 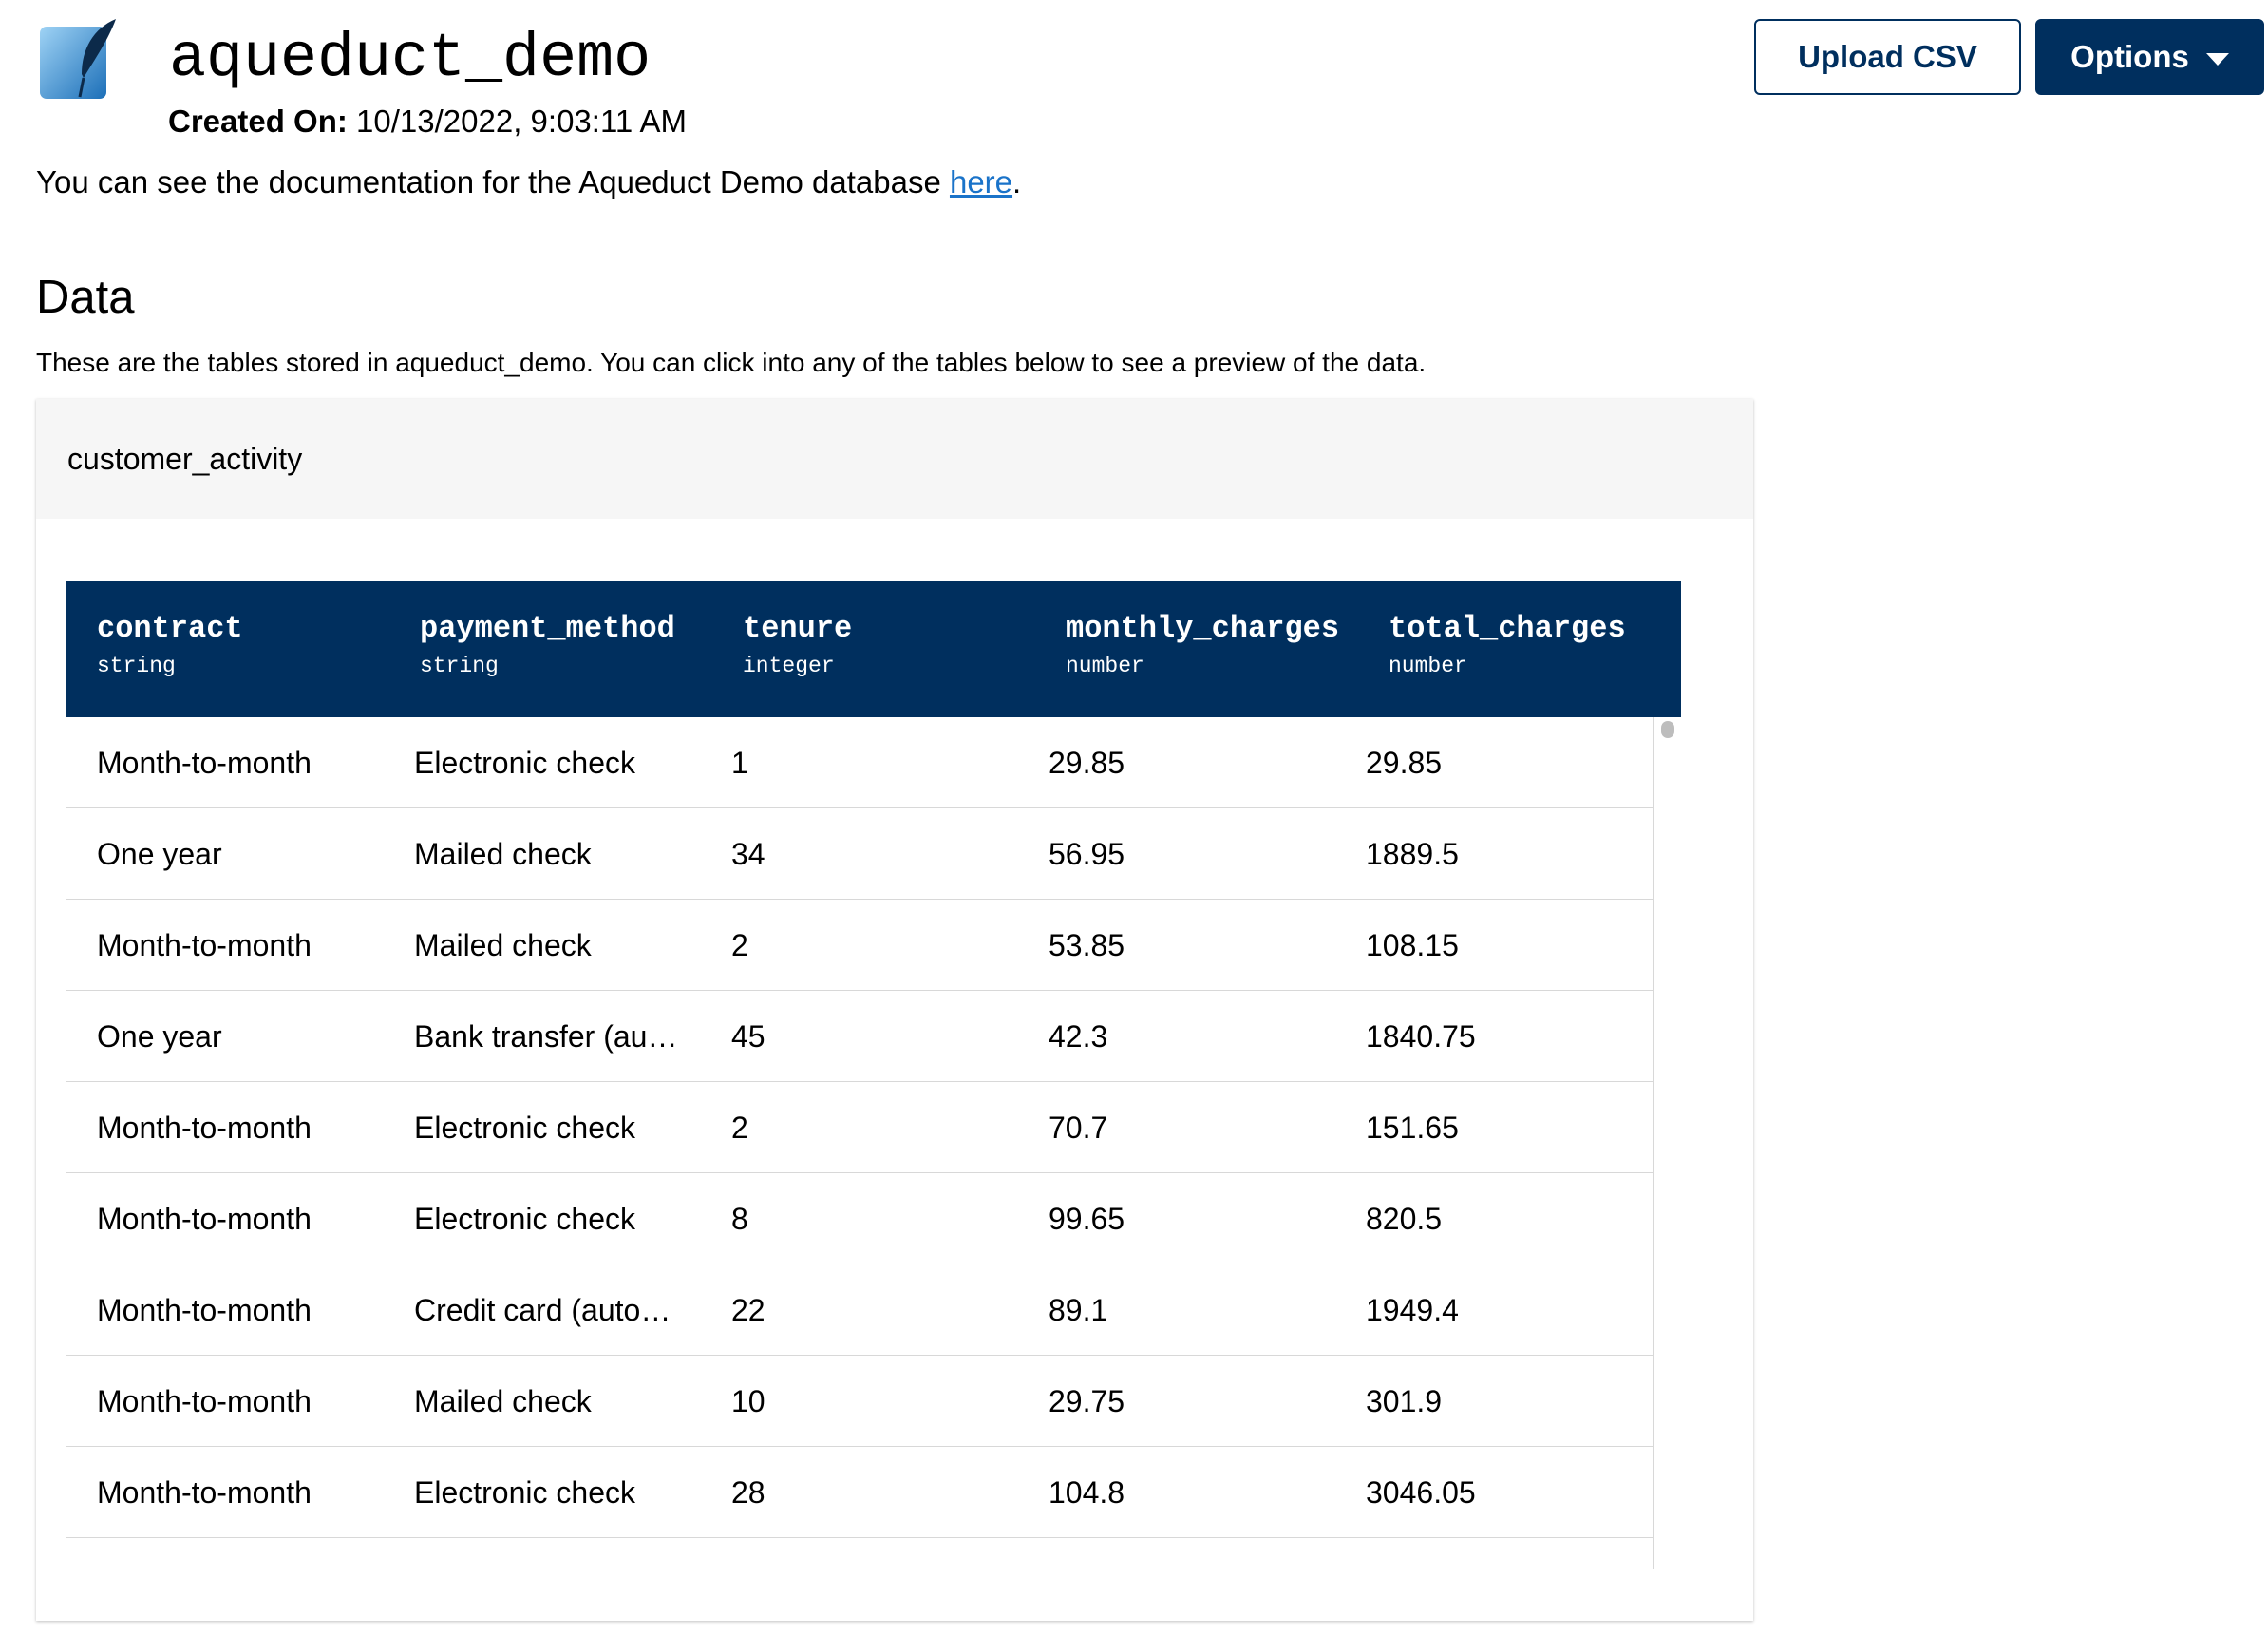 I want to click on column-name: tenure, so click(x=798, y=628).